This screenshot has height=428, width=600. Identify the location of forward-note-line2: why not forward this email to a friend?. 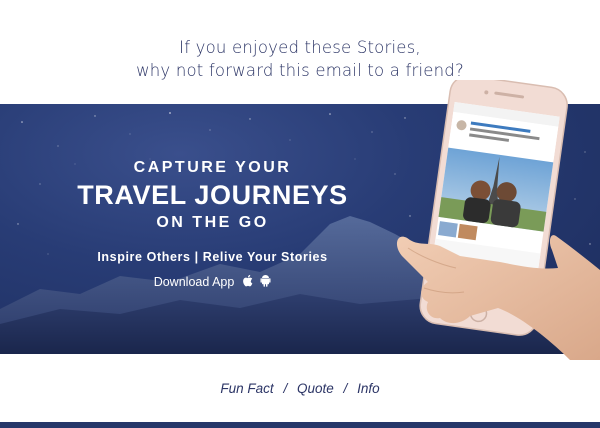
(300, 70).